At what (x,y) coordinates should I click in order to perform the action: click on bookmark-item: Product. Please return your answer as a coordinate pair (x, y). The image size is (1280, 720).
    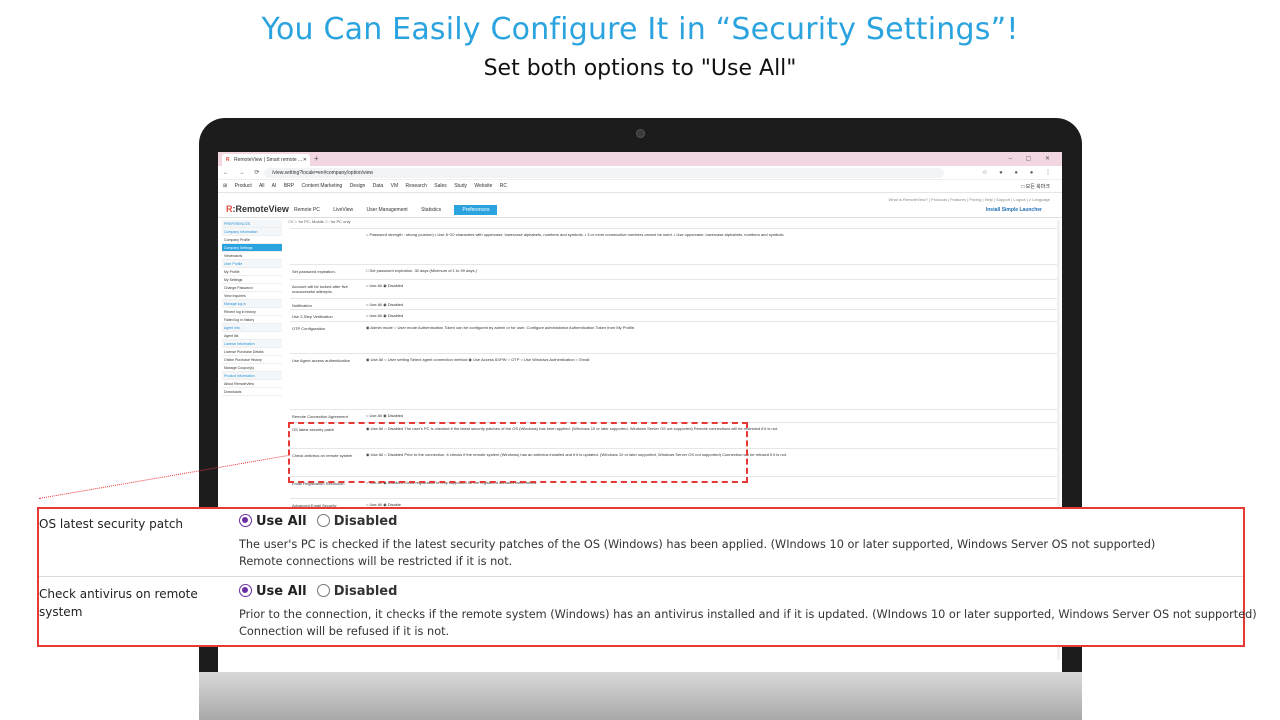
    Looking at the image, I should click on (243, 186).